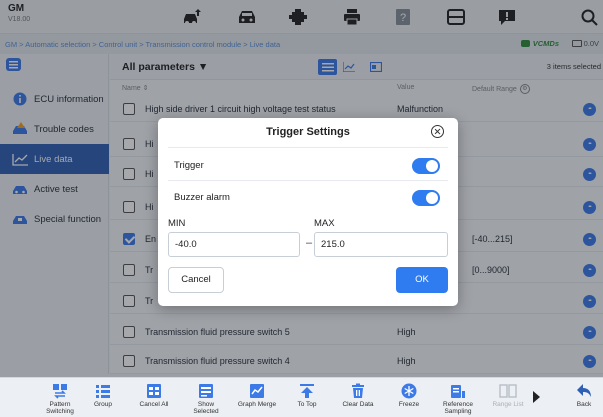 This screenshot has height=417, width=603. I want to click on range-list-button: Range List, so click(508, 398).